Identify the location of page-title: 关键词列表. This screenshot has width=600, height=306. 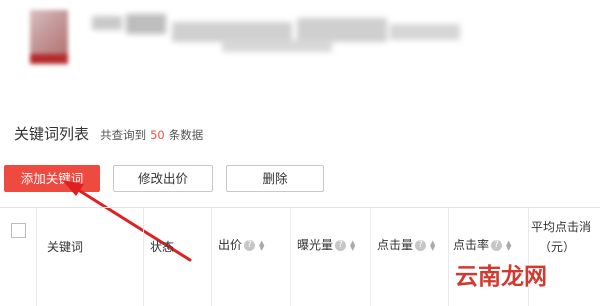
(52, 134).